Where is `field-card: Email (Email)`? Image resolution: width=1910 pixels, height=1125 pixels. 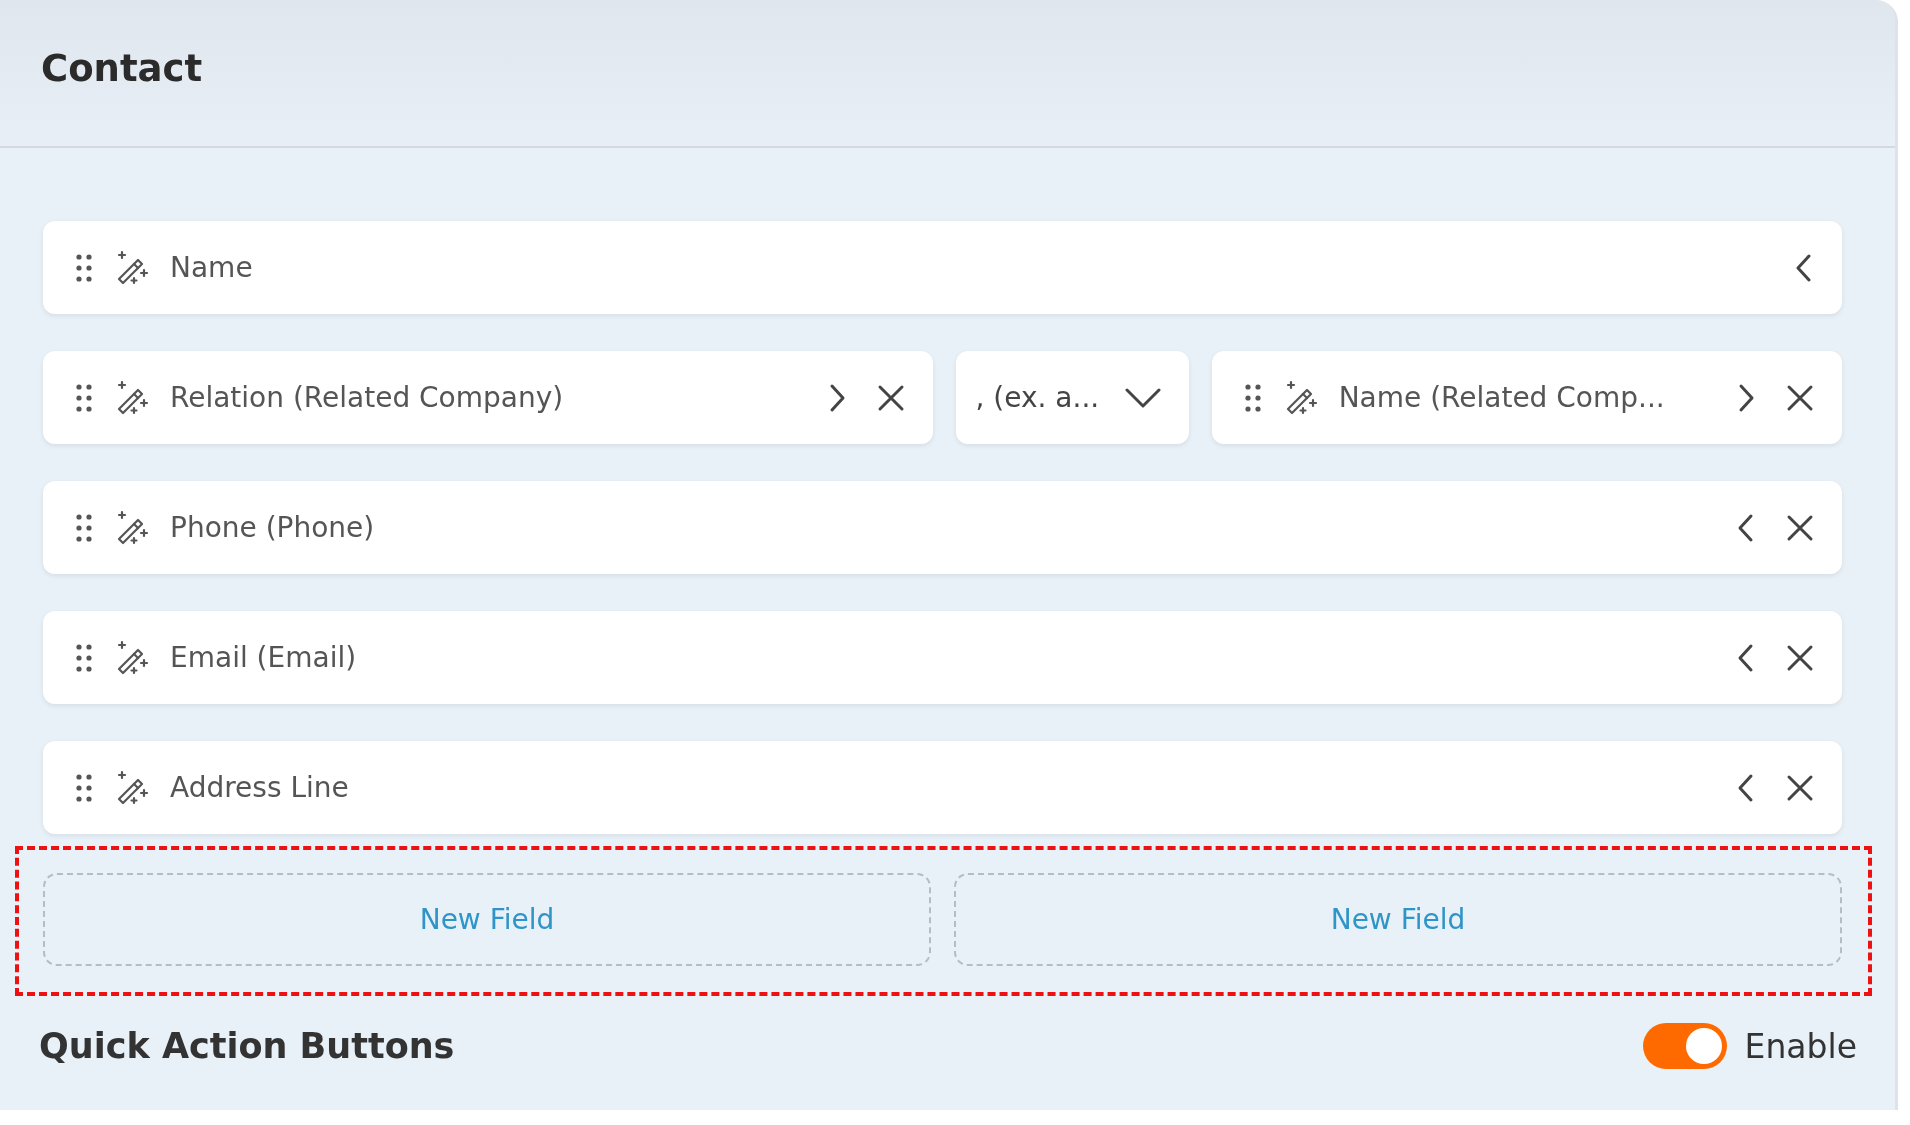
field-card: Email (Email) is located at coordinates (942, 657).